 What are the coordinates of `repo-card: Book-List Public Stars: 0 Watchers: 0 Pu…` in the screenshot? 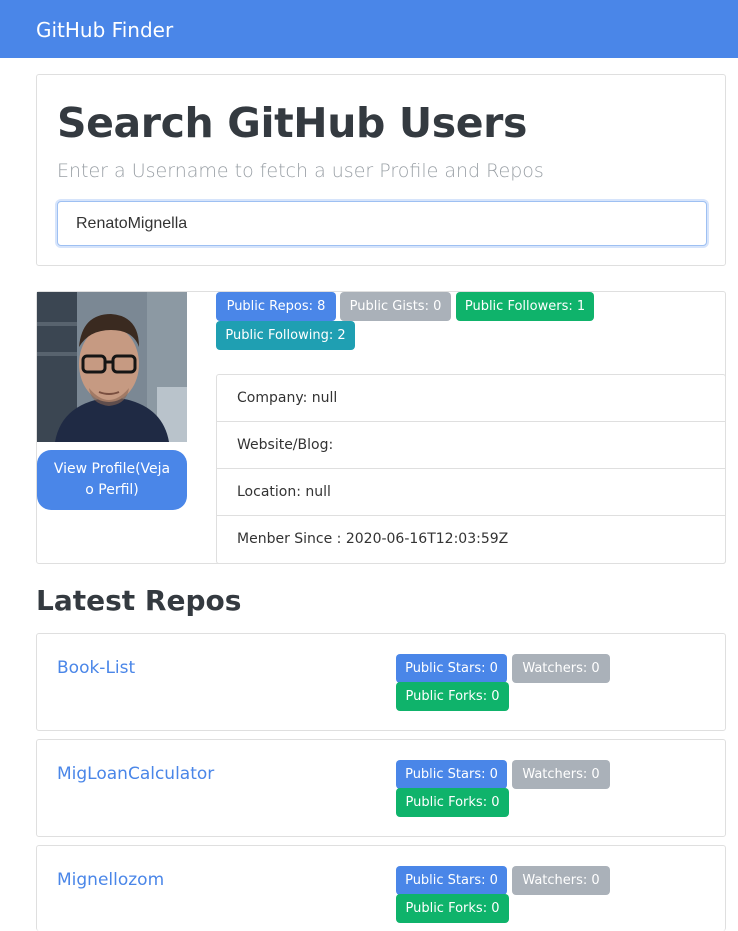 It's located at (381, 682).